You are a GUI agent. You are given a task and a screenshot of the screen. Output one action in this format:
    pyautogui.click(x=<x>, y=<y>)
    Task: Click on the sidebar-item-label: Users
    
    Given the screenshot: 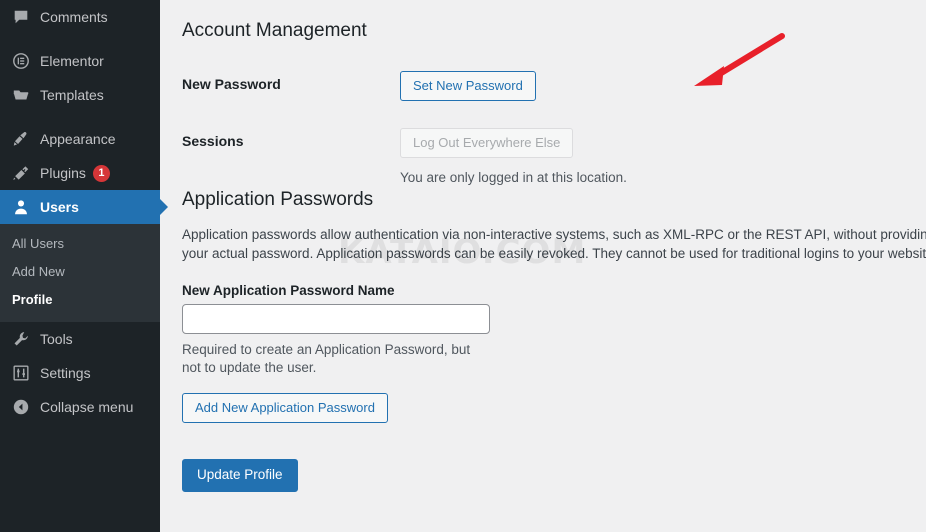 What is the action you would take?
    pyautogui.click(x=59, y=207)
    